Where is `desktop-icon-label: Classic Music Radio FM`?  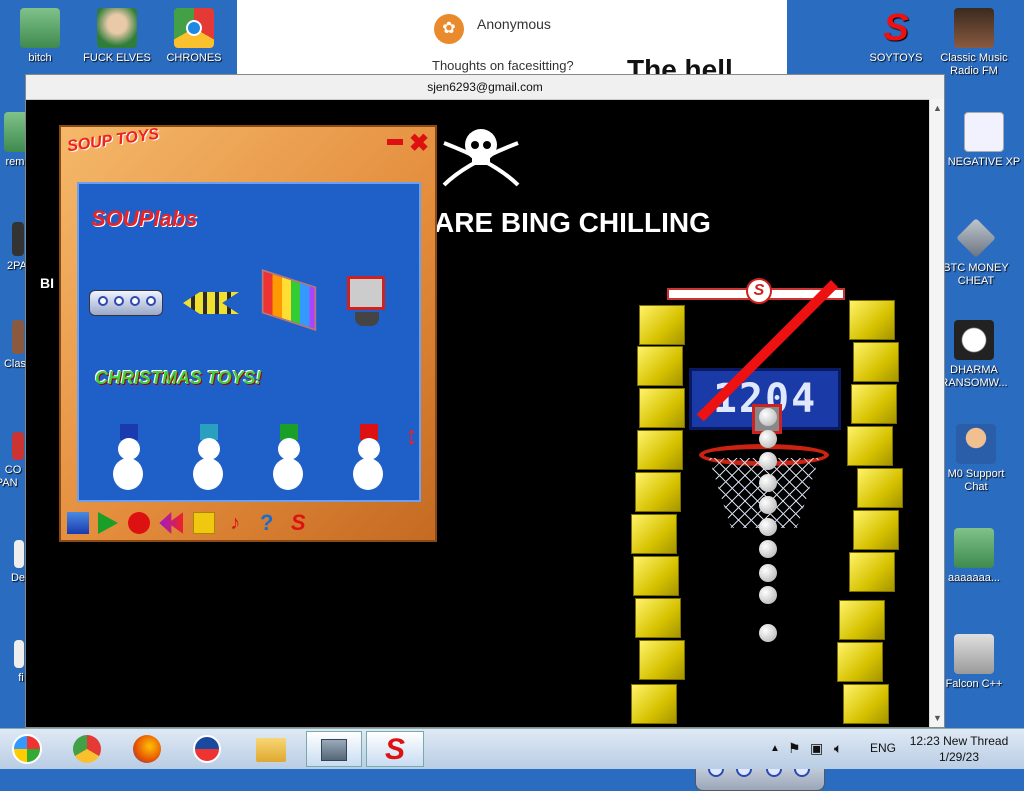
desktop-icon-label: Classic Music Radio FM is located at coordinates (974, 64).